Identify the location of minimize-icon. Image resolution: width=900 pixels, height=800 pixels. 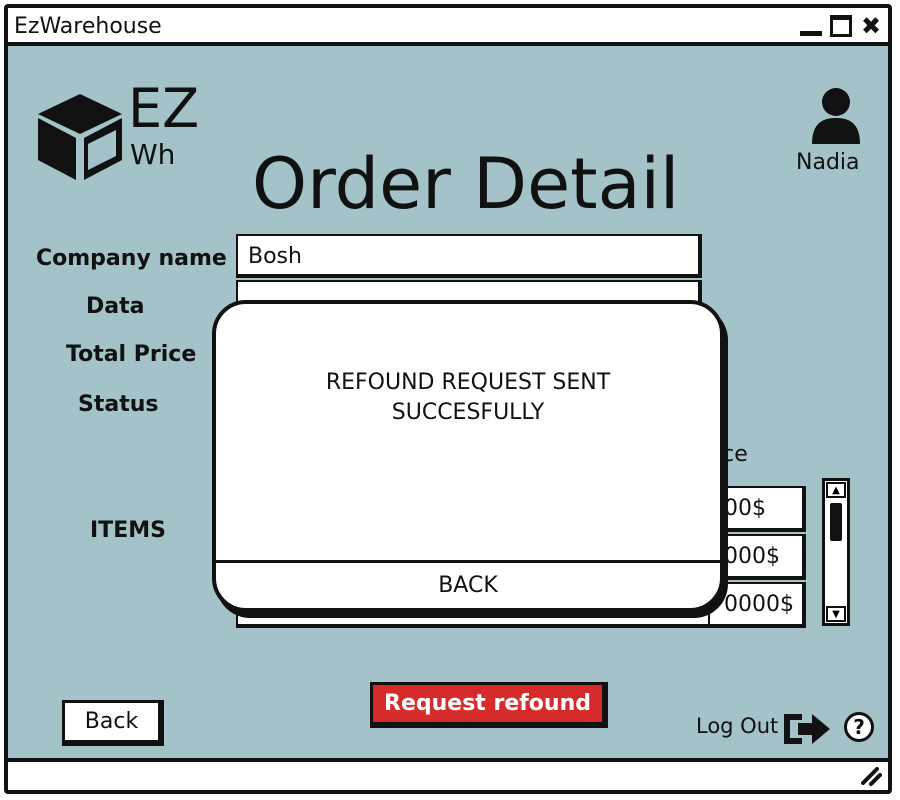
(811, 26).